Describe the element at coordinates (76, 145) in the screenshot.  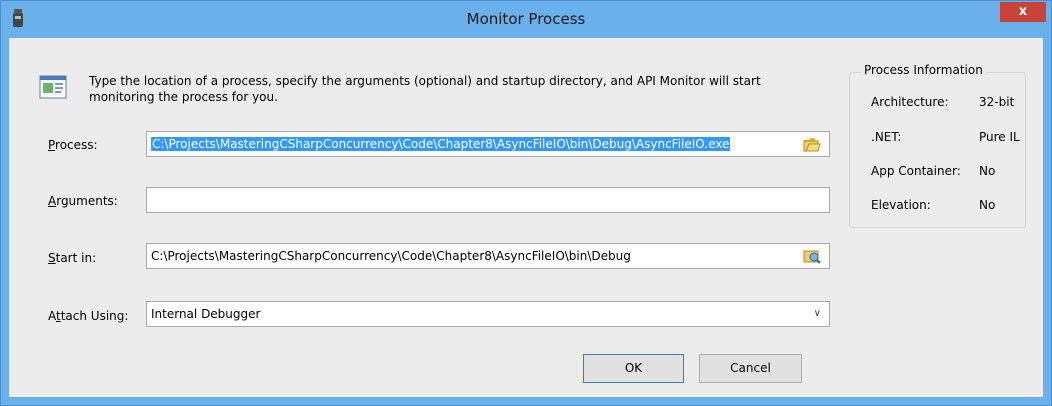
I see `process-label-rest: rocess:` at that location.